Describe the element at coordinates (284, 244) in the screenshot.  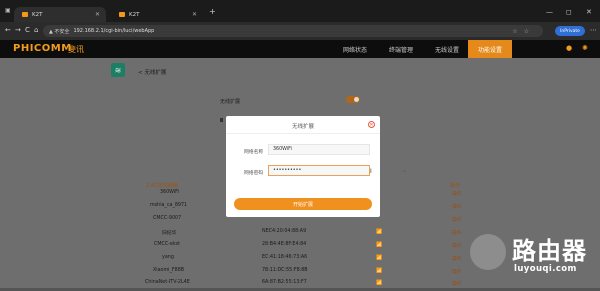
I see `network-mac: 28:B4:4E:8F:E4:84` at that location.